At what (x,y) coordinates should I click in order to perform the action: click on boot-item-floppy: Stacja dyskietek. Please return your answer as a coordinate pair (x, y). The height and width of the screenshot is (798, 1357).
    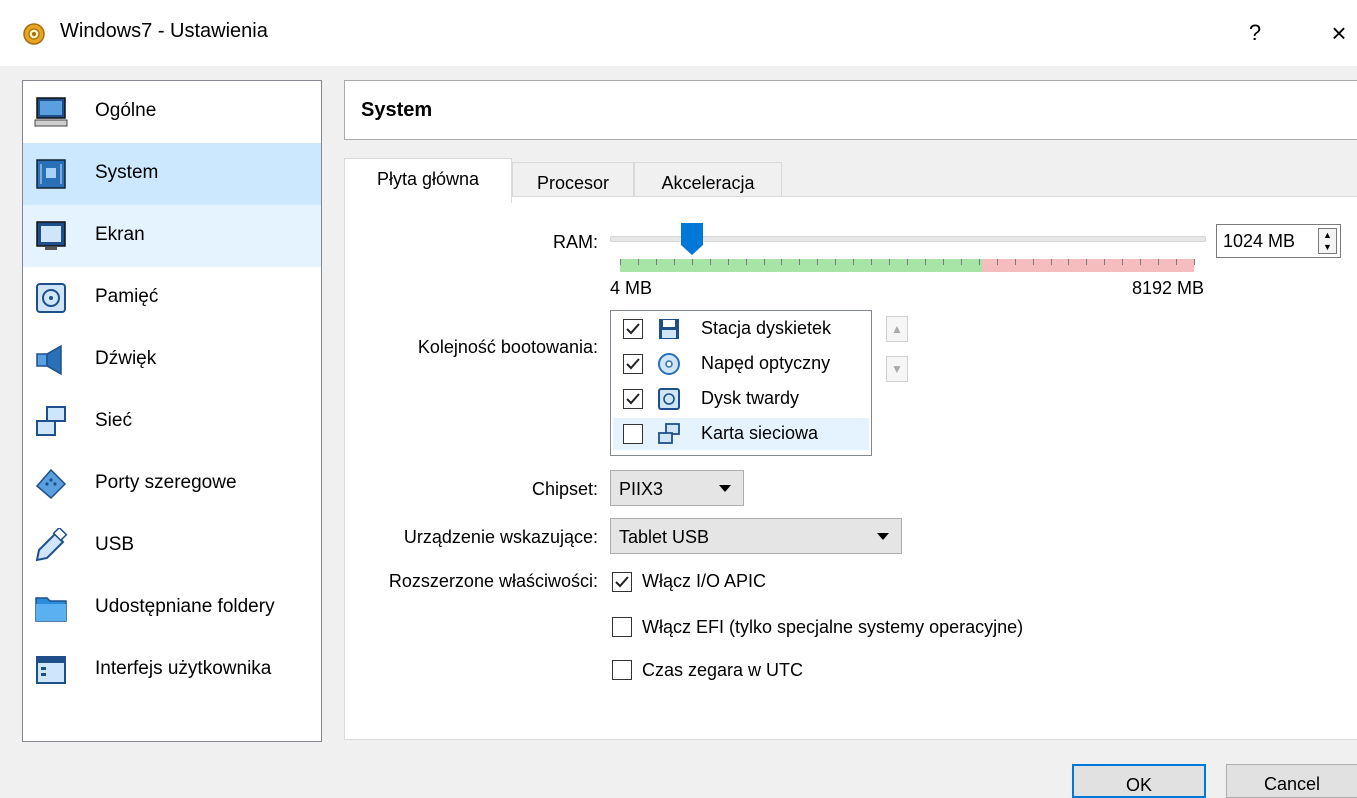
    Looking at the image, I should click on (741, 329).